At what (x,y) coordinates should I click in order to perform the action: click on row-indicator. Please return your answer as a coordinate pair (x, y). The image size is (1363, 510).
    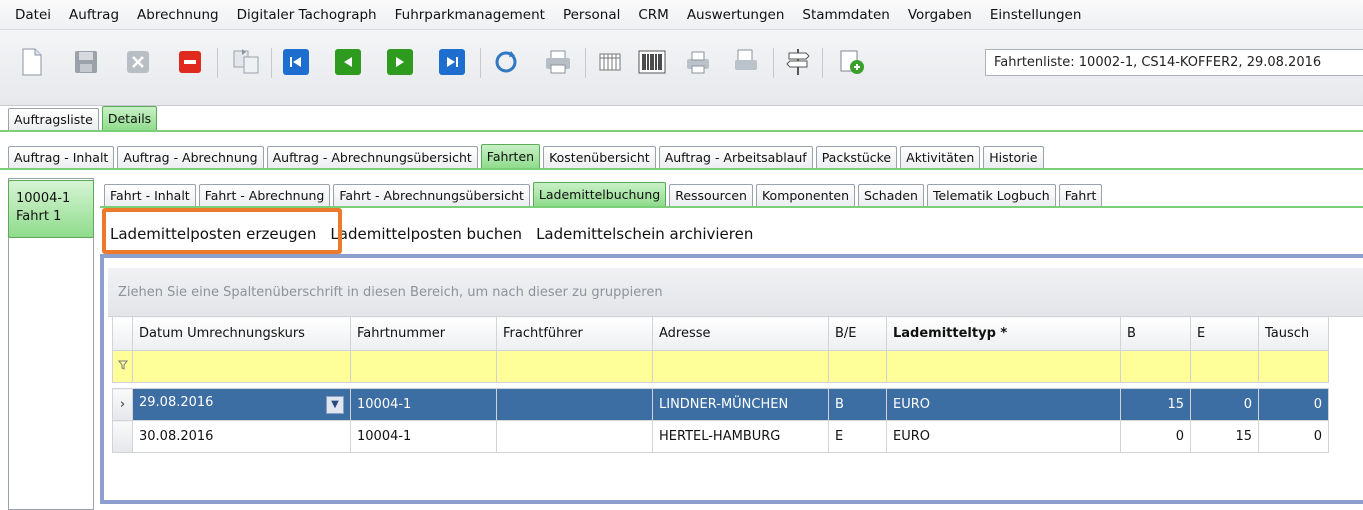
    Looking at the image, I should click on (122, 436).